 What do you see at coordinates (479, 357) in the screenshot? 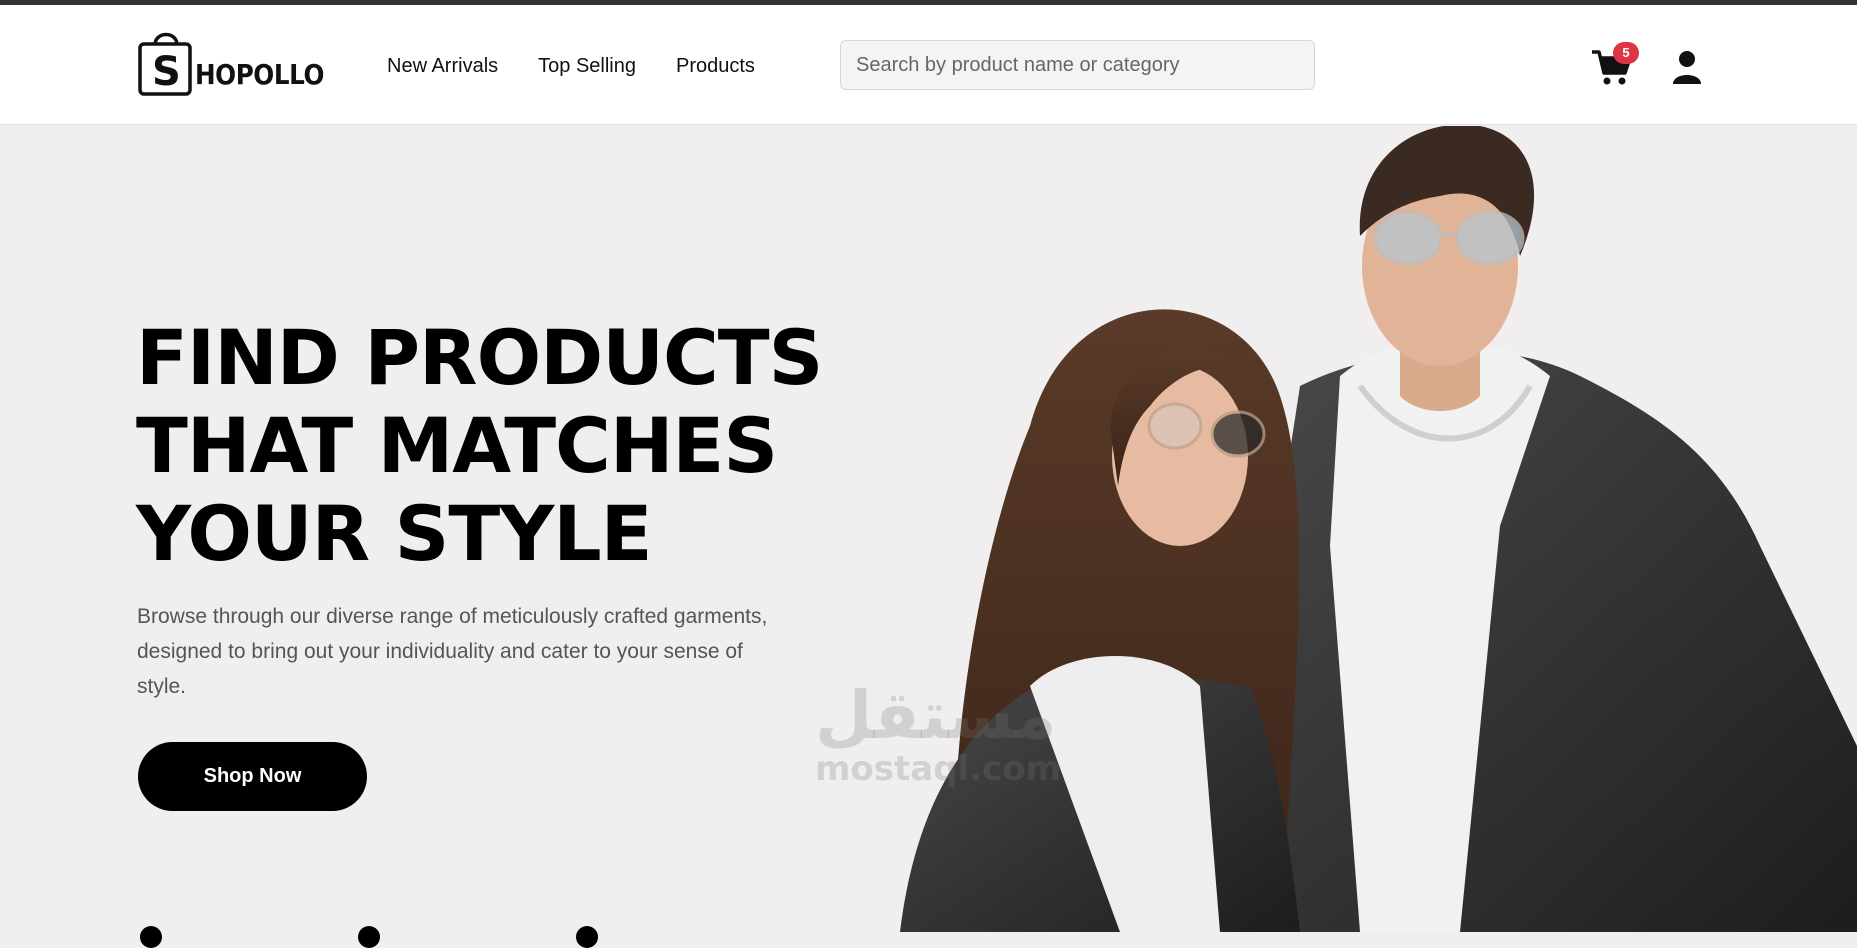
I see `hero-title-line: FIND PRODUCTS` at bounding box center [479, 357].